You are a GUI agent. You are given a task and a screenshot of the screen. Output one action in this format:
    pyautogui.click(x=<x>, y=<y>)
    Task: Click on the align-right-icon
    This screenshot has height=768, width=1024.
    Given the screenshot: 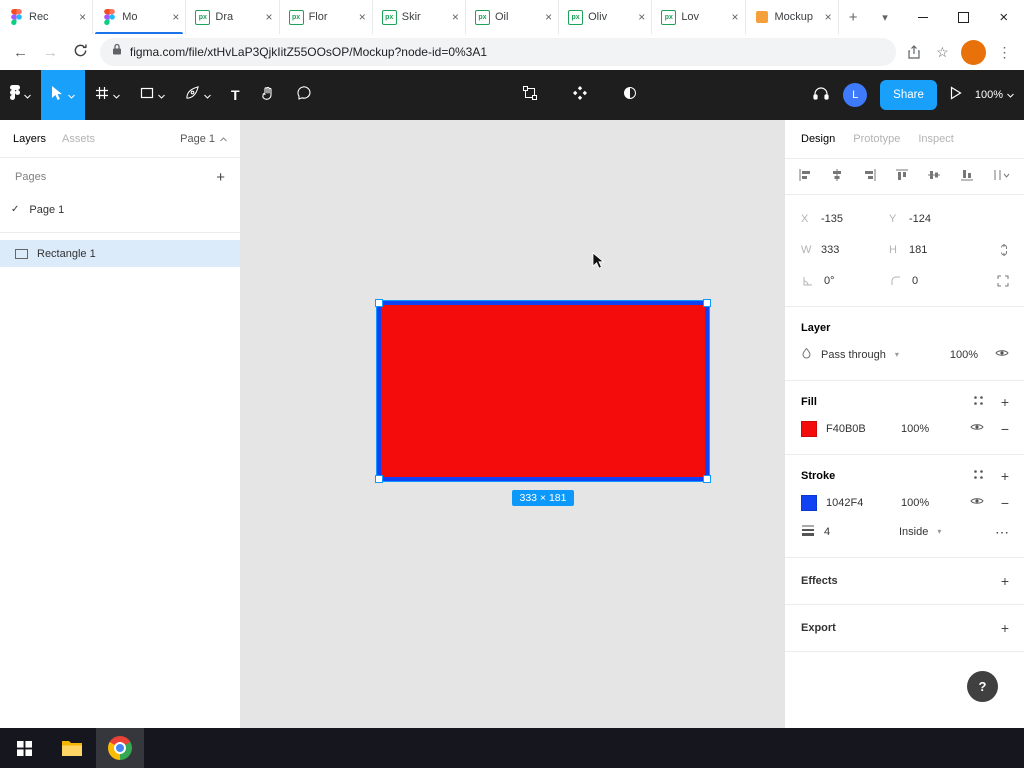 What is the action you would take?
    pyautogui.click(x=870, y=176)
    